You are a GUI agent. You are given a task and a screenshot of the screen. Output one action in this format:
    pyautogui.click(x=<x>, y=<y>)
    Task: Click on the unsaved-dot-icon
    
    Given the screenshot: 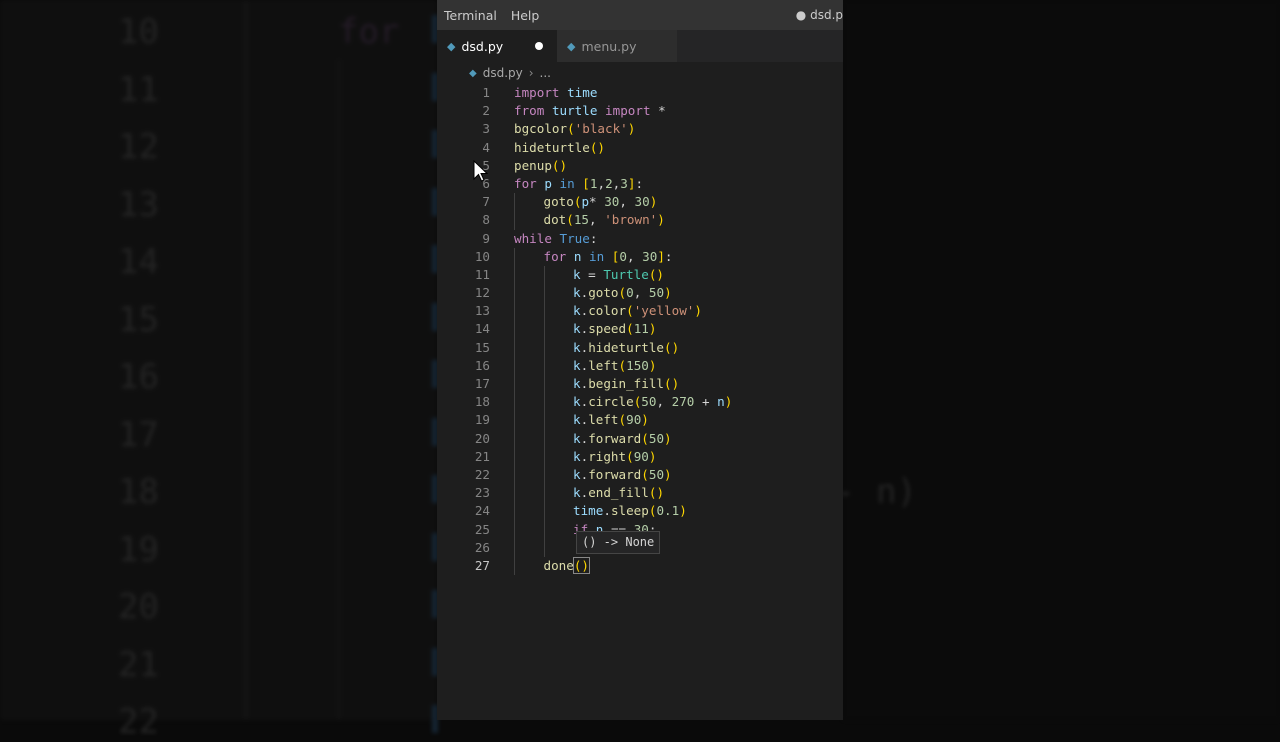 What is the action you would take?
    pyautogui.click(x=539, y=46)
    